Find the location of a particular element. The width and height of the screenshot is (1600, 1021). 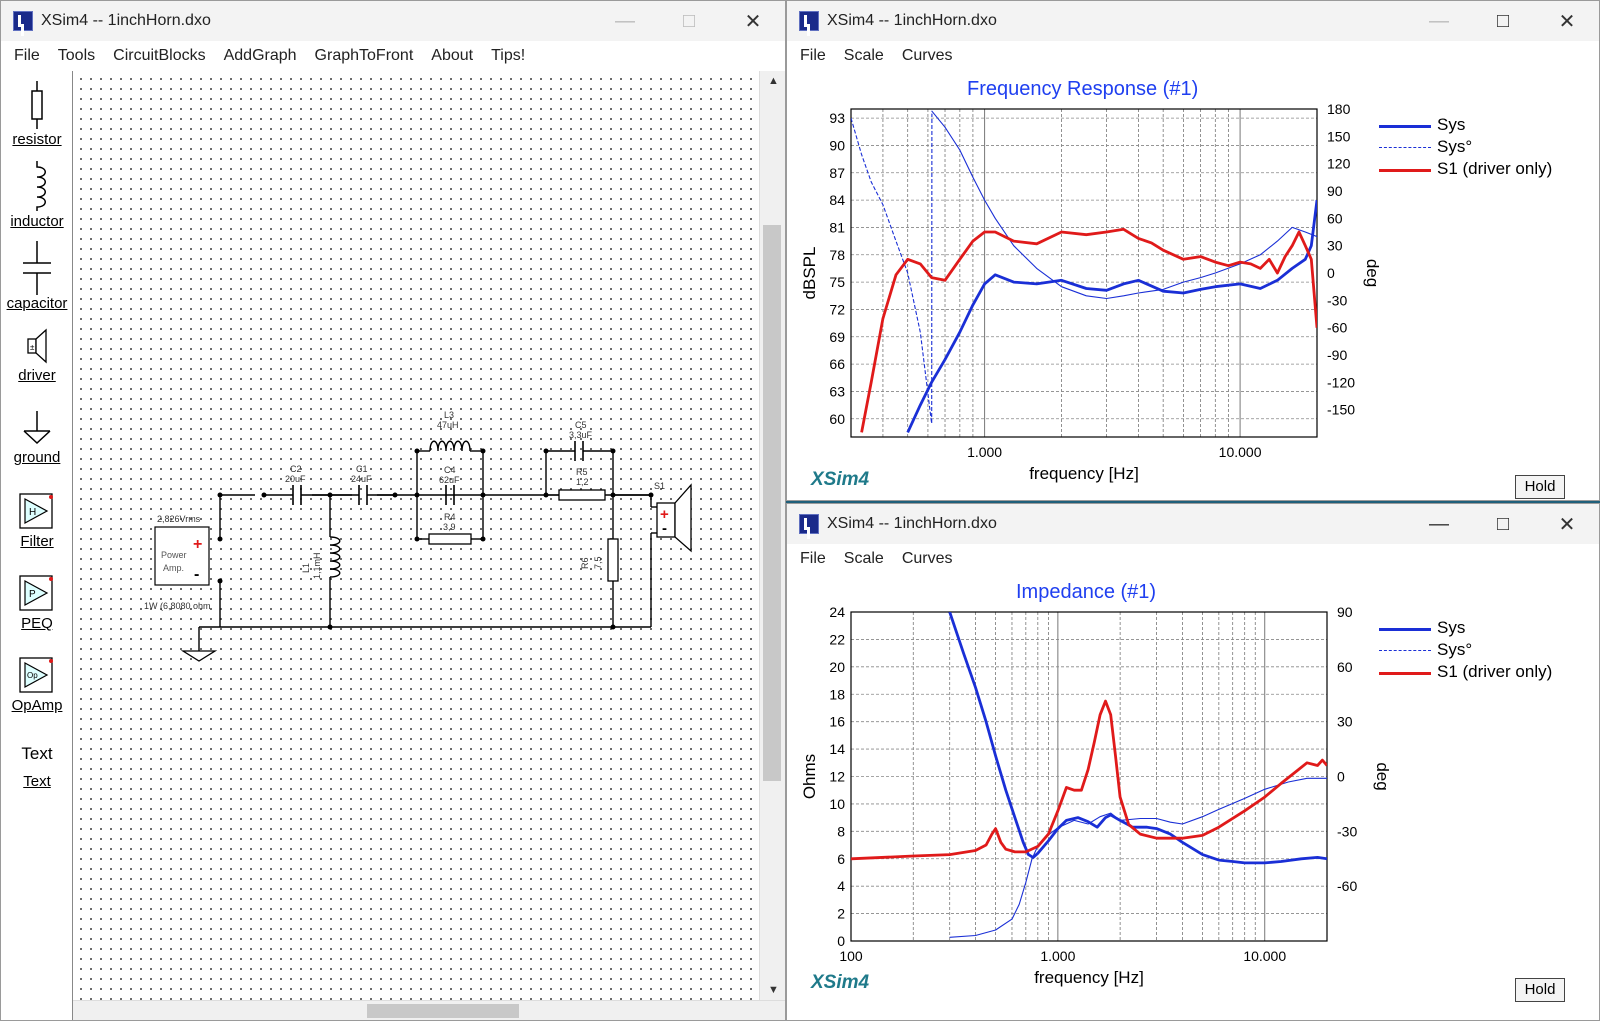

y-tick-label: 72 is located at coordinates (837, 309).